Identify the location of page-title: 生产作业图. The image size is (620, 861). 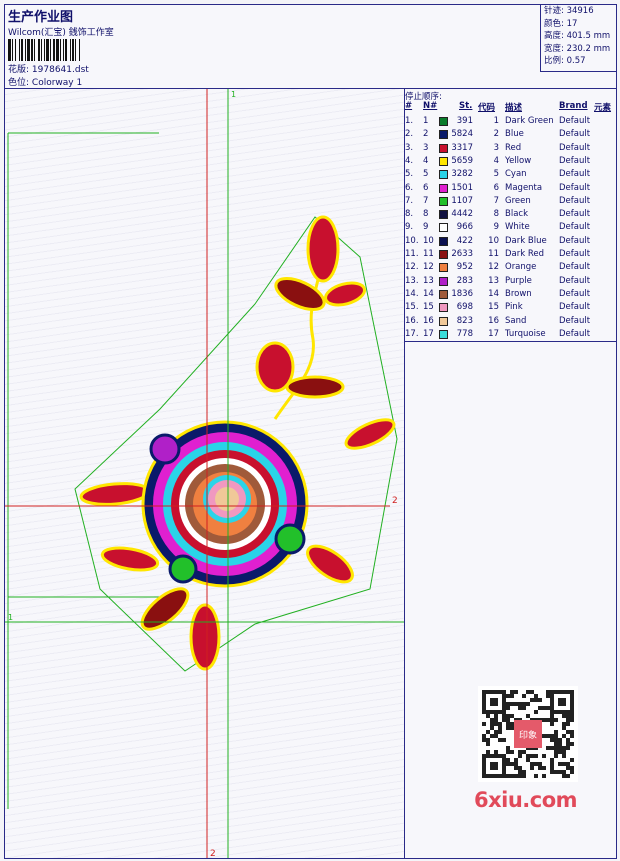
(41, 17).